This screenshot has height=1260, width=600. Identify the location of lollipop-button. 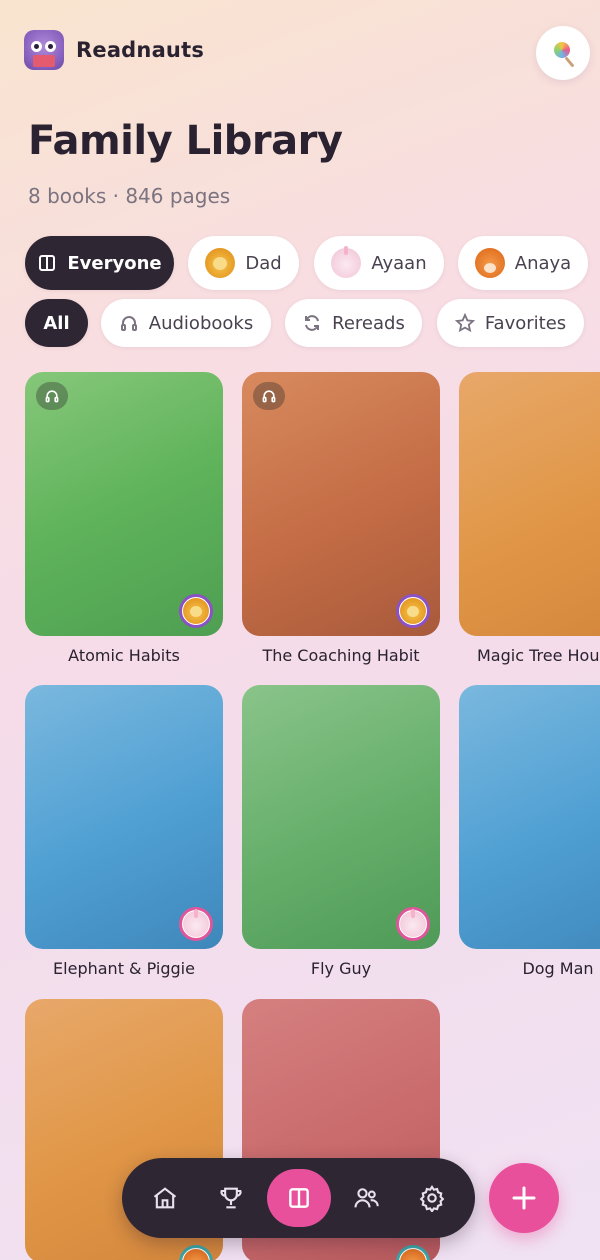
(563, 53).